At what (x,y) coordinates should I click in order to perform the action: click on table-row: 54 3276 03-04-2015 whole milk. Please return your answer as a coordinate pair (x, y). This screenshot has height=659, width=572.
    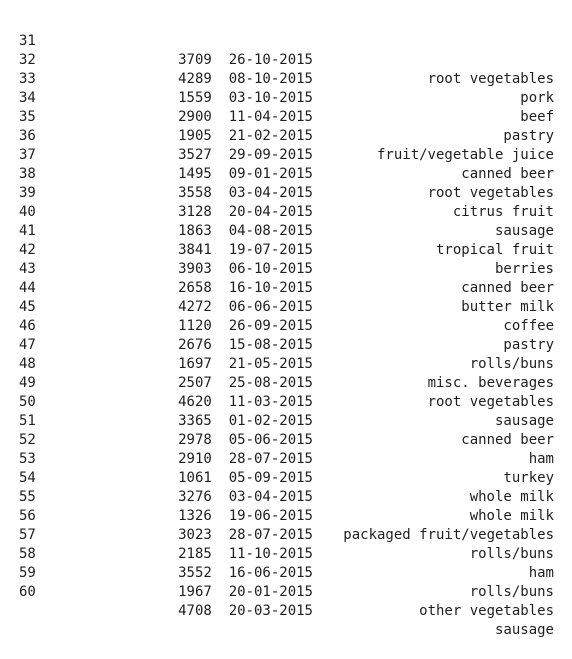
    Looking at the image, I should click on (286, 487).